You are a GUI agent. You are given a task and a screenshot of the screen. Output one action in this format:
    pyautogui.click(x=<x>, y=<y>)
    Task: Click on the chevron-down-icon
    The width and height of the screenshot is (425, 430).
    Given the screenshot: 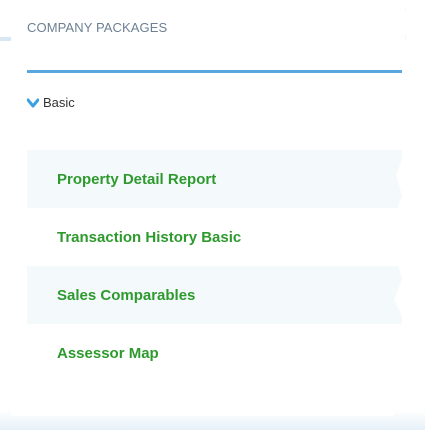 What is the action you would take?
    pyautogui.click(x=33, y=102)
    